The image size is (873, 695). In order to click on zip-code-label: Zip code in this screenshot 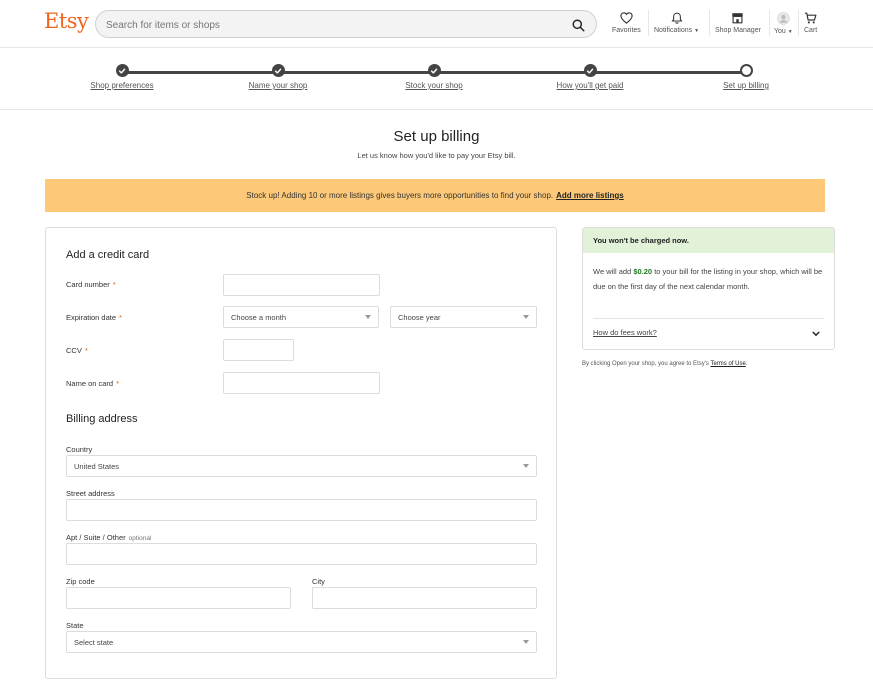, I will do `click(80, 581)`.